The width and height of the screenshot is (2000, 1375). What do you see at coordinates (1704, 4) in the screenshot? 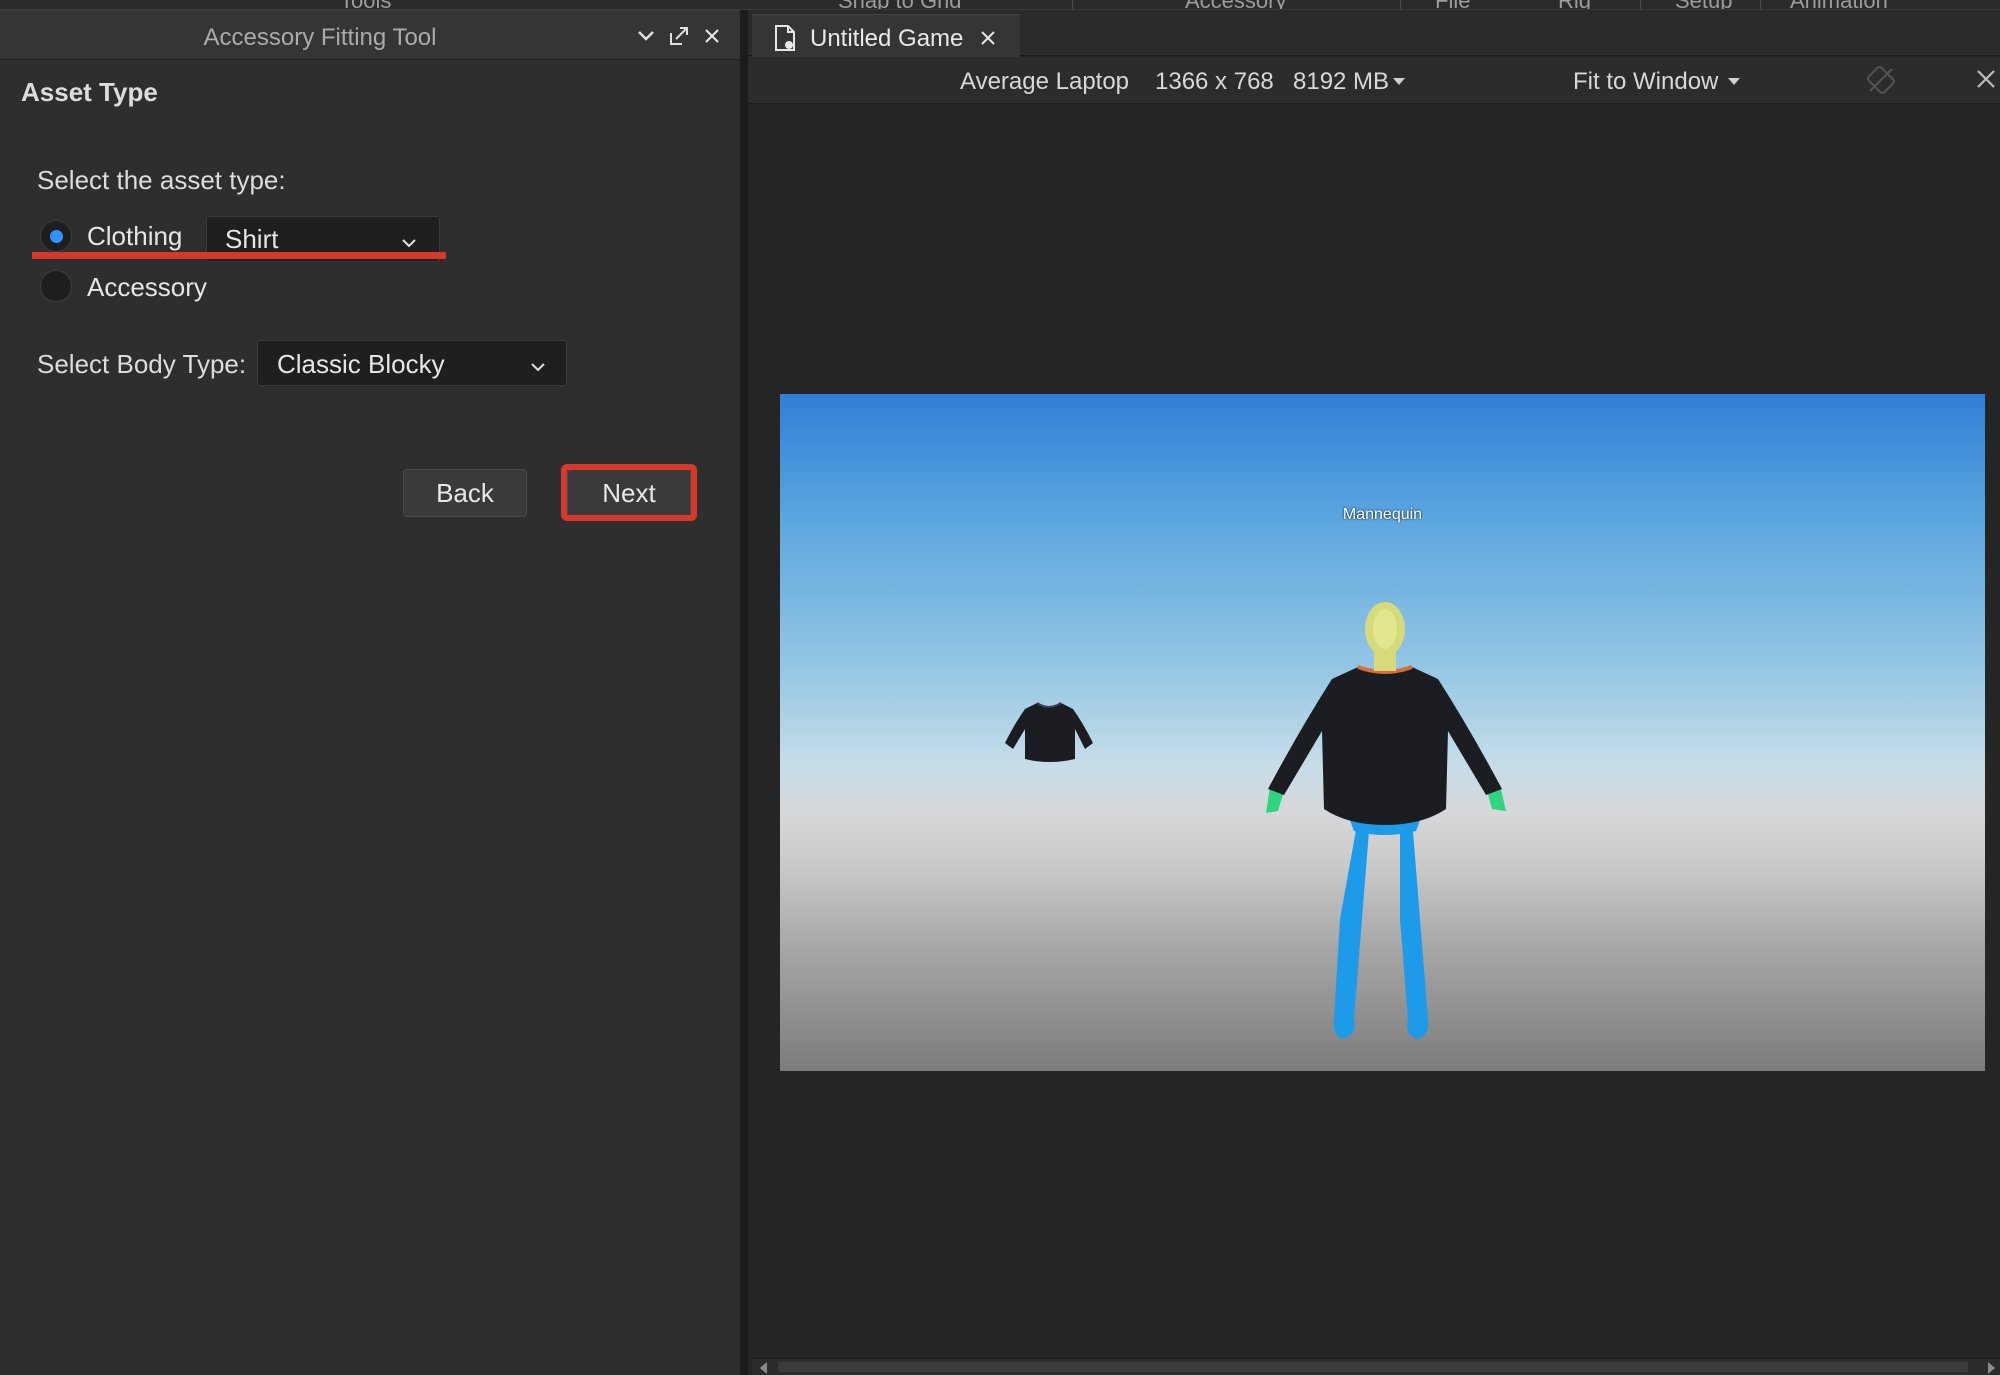
I see `ribbon-item-setup: Setup` at bounding box center [1704, 4].